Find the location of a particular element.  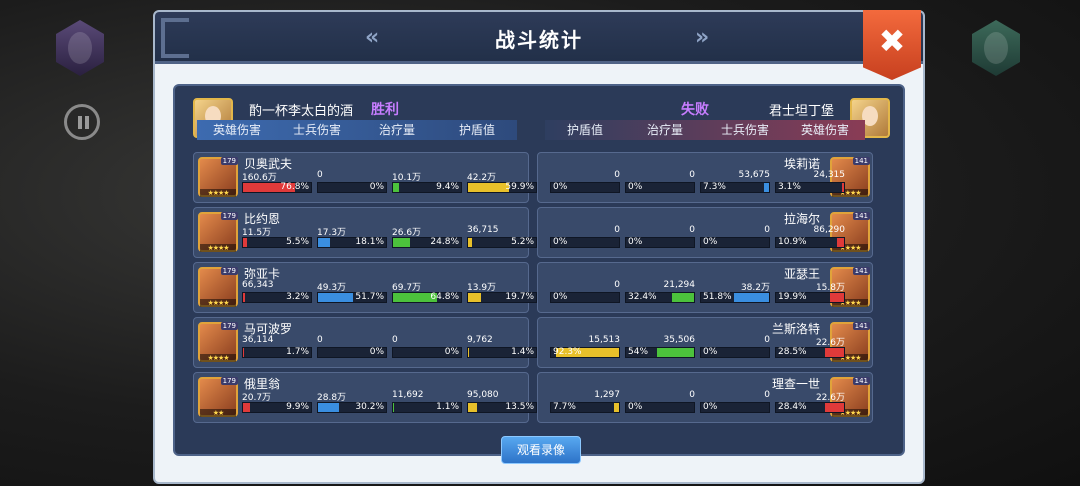

stat-heal: 0 0% is located at coordinates (660, 240).